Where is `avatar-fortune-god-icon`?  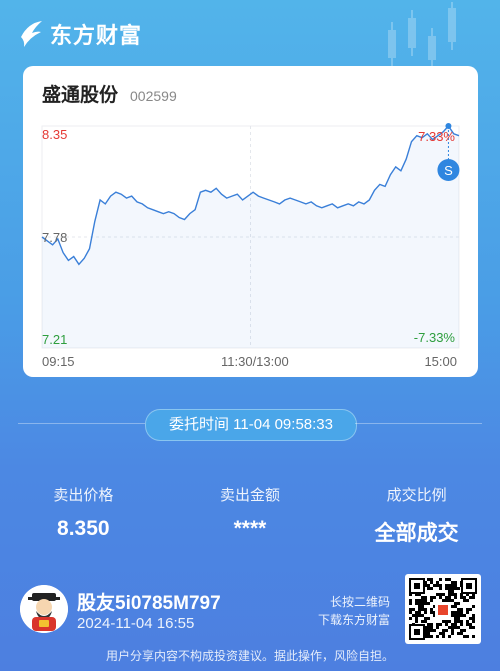 avatar-fortune-god-icon is located at coordinates (44, 609).